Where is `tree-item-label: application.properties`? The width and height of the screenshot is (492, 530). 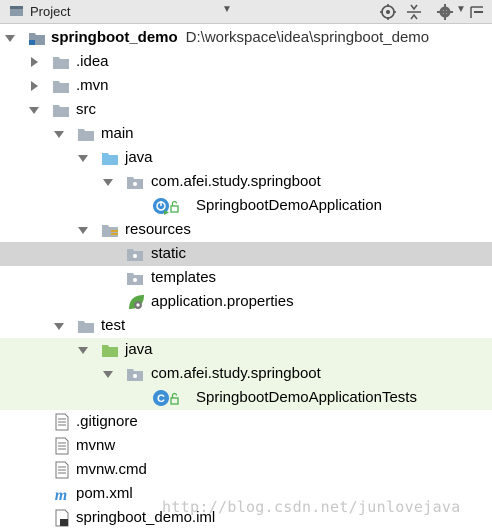 tree-item-label: application.properties is located at coordinates (222, 301).